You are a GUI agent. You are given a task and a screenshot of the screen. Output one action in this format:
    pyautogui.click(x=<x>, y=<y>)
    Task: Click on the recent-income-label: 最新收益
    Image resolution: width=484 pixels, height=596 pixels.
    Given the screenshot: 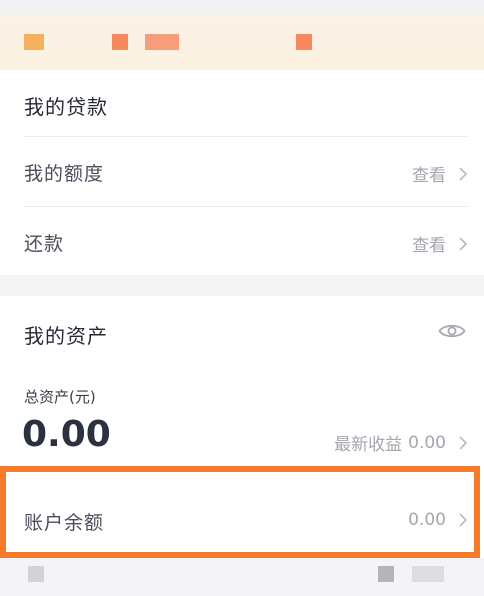 What is the action you would take?
    pyautogui.click(x=368, y=445)
    